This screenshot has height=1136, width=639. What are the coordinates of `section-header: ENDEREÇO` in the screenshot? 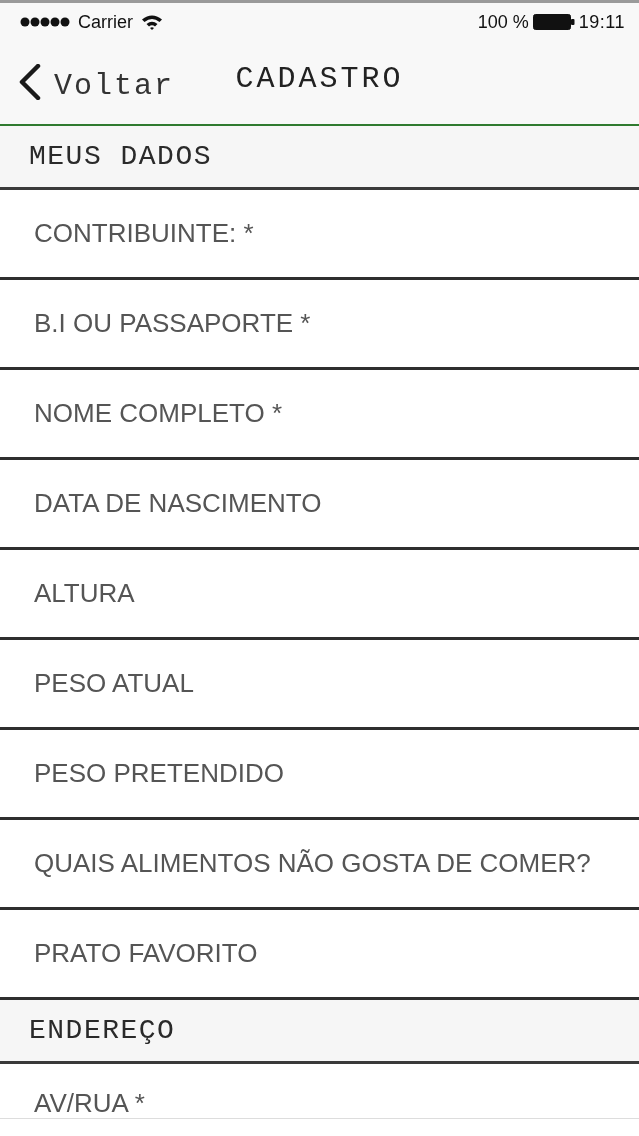 It's located at (319, 1032).